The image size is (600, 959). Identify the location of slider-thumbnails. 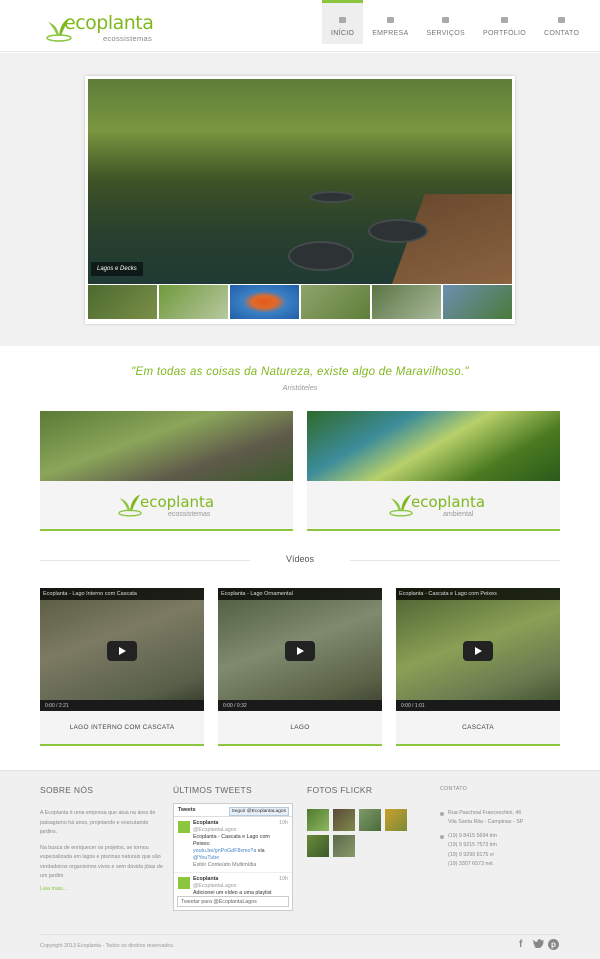
(300, 302).